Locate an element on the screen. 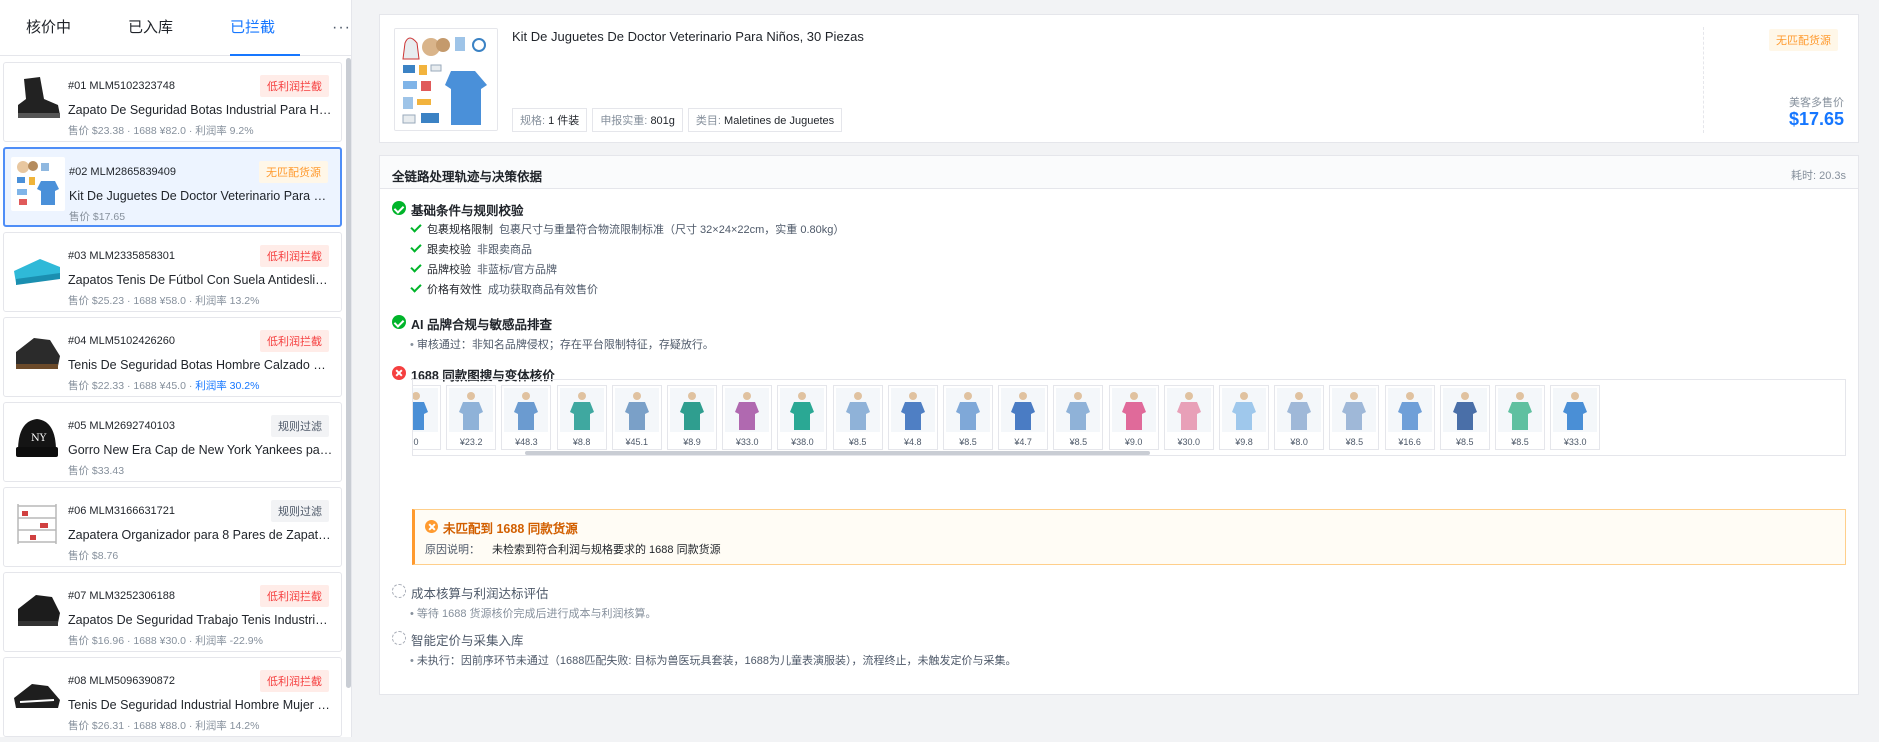  candidate-item: ¥4.7 is located at coordinates (1023, 417).